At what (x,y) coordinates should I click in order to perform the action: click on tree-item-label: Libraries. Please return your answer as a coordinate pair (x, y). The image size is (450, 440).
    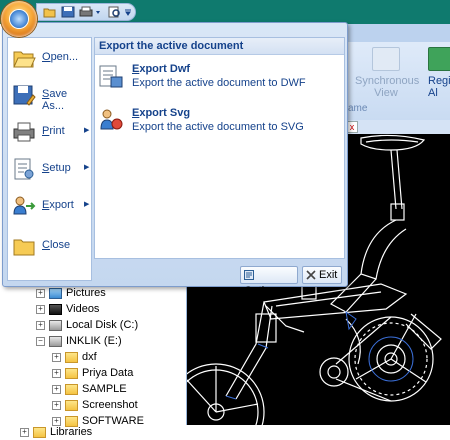
    Looking at the image, I should click on (71, 432).